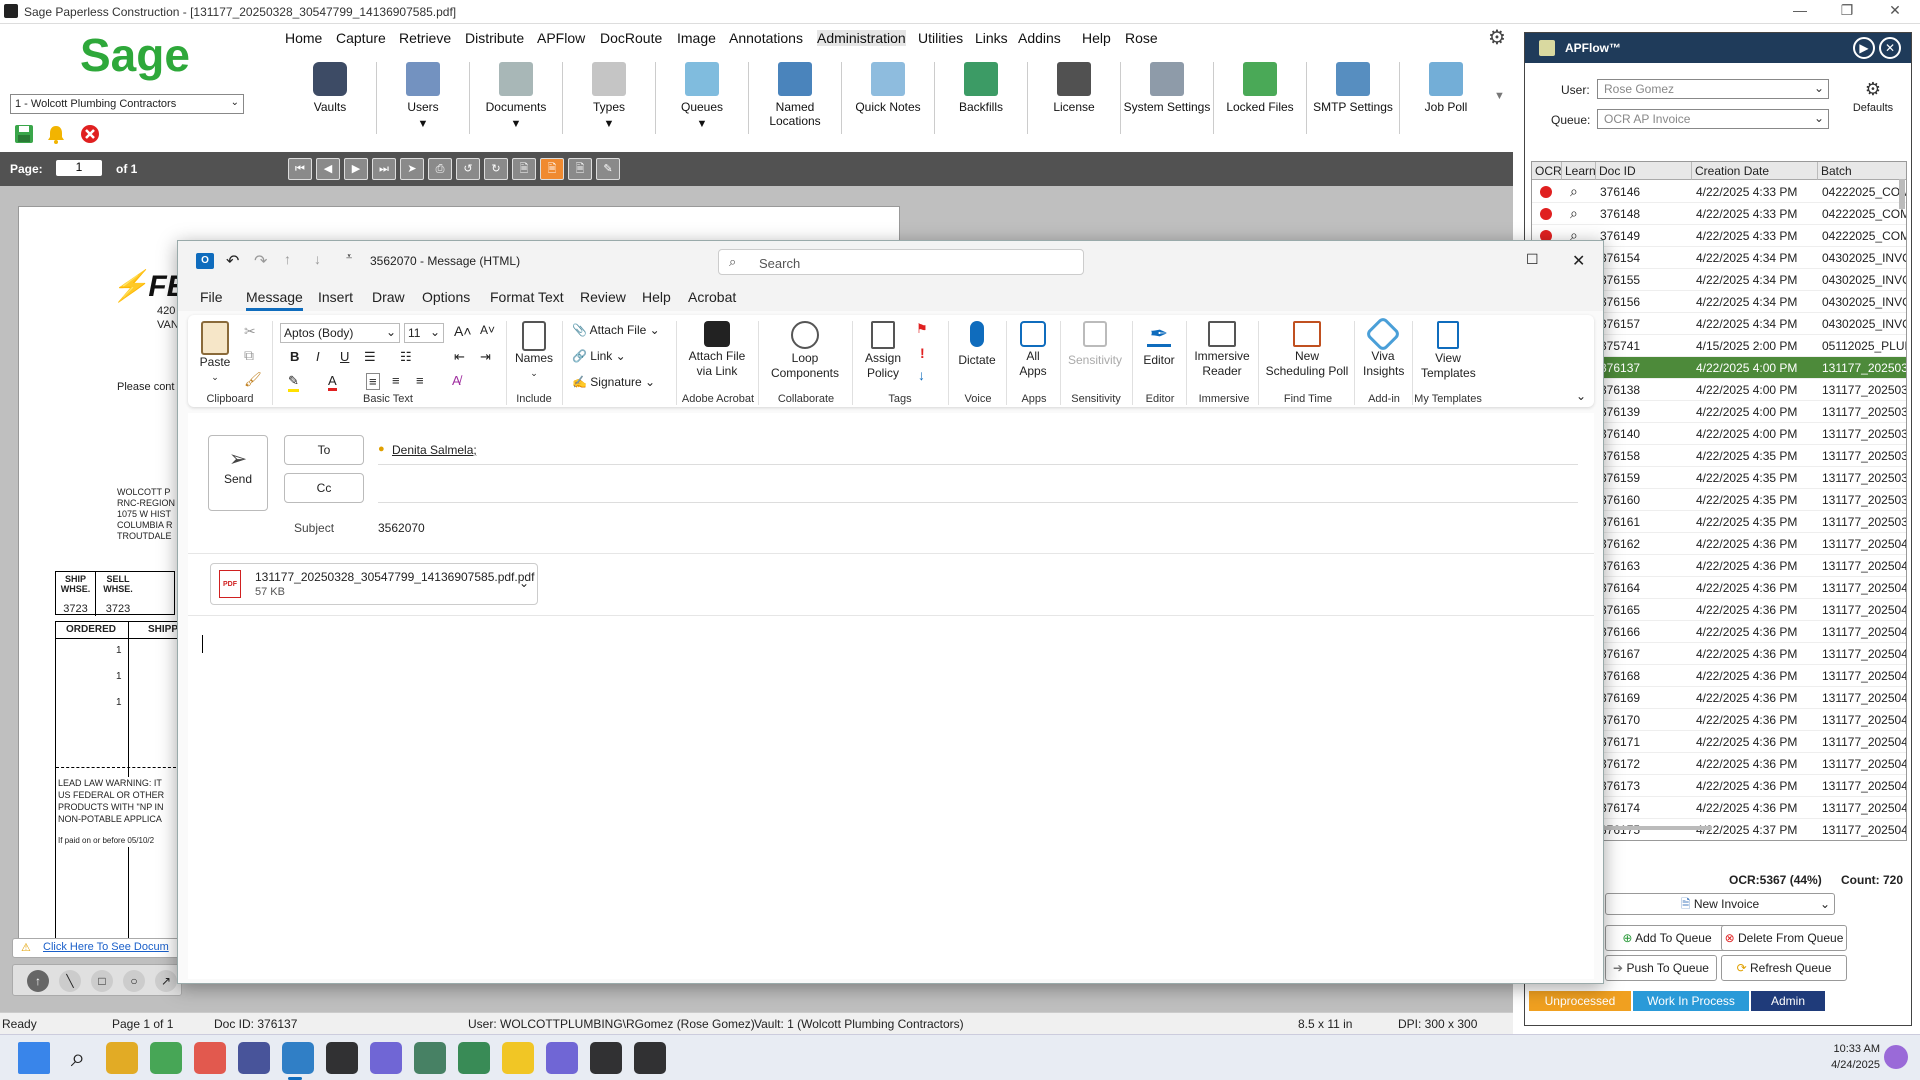  What do you see at coordinates (406, 357) in the screenshot?
I see `numbering-icon: ☷` at bounding box center [406, 357].